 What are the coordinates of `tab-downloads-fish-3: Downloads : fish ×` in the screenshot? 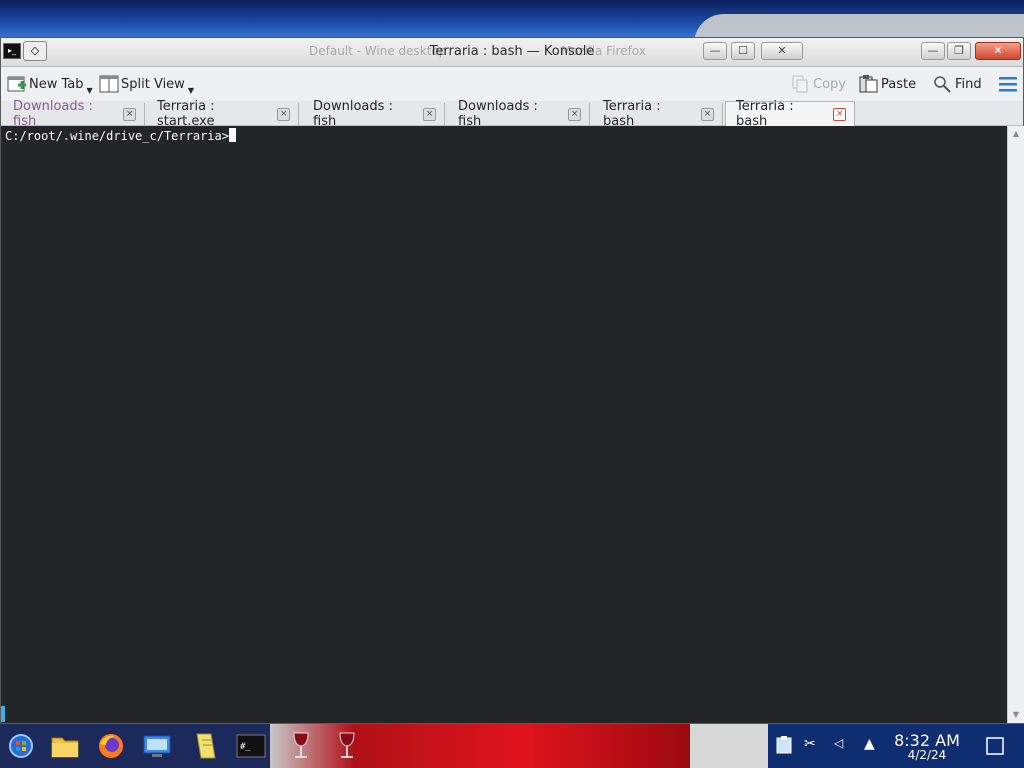 It's located at (519, 114).